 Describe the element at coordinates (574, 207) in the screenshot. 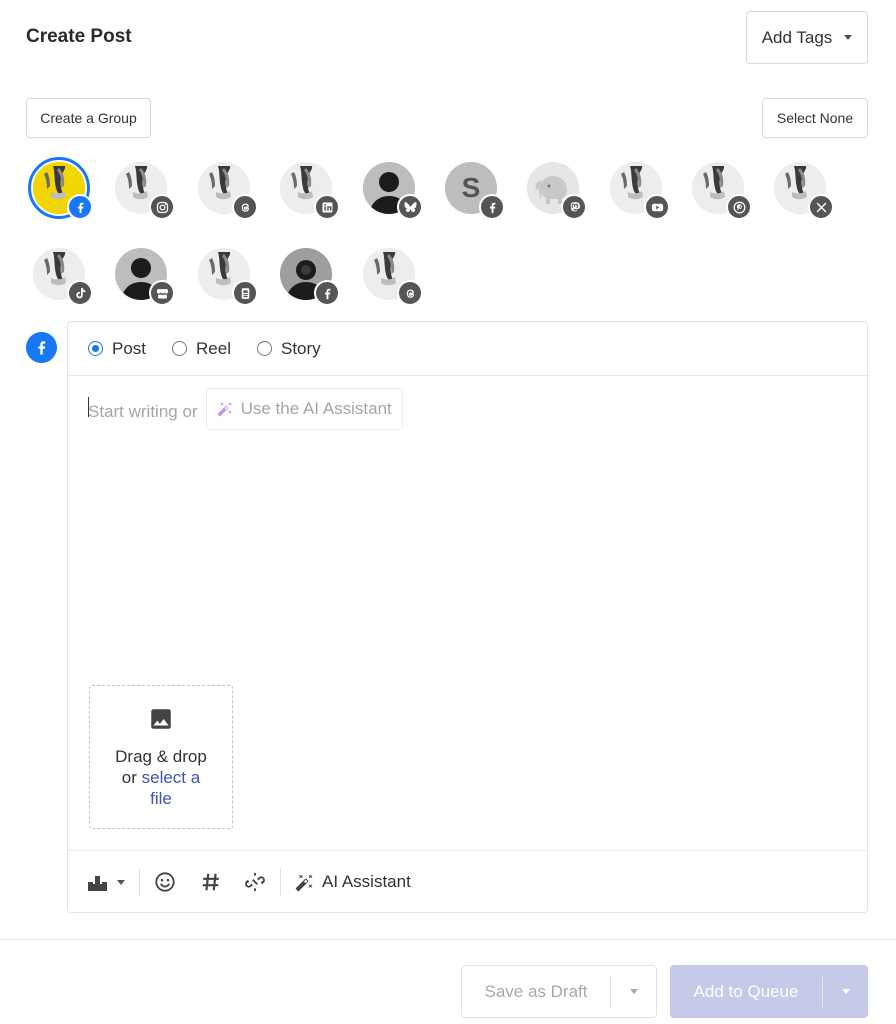

I see `mastodon-icon` at that location.